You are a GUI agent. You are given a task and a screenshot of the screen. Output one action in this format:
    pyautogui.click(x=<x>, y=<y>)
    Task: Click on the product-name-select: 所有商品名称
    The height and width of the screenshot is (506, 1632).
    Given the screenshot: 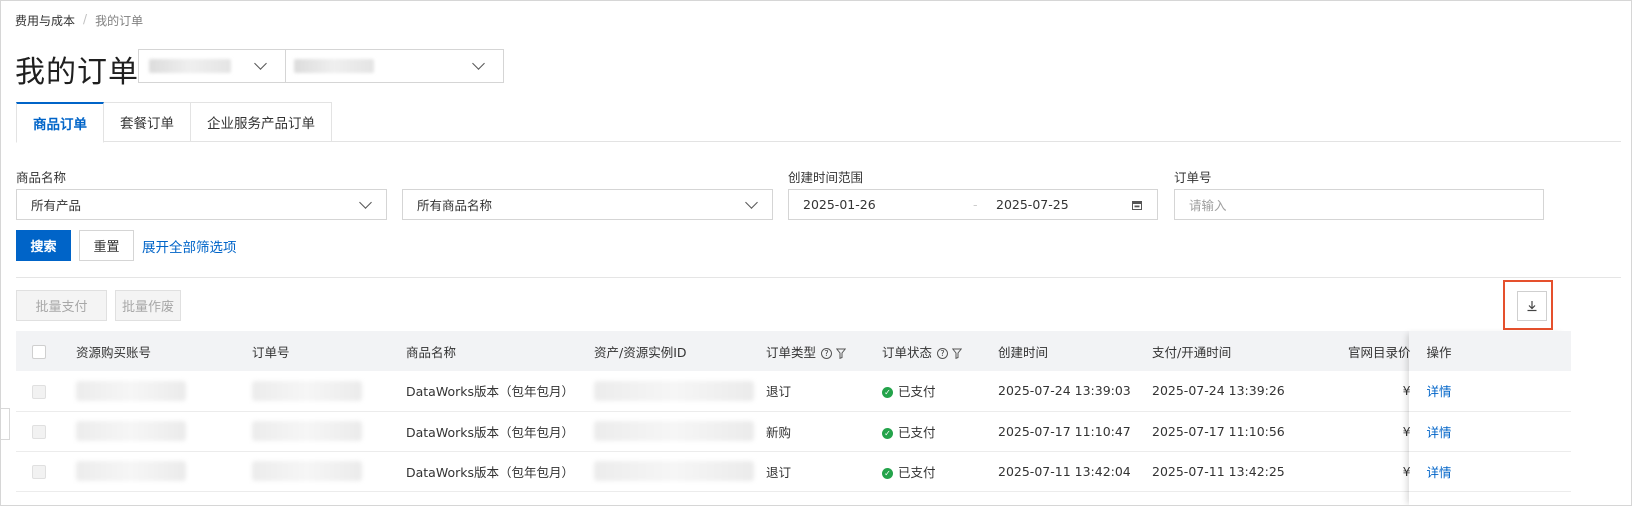 What is the action you would take?
    pyautogui.click(x=587, y=204)
    